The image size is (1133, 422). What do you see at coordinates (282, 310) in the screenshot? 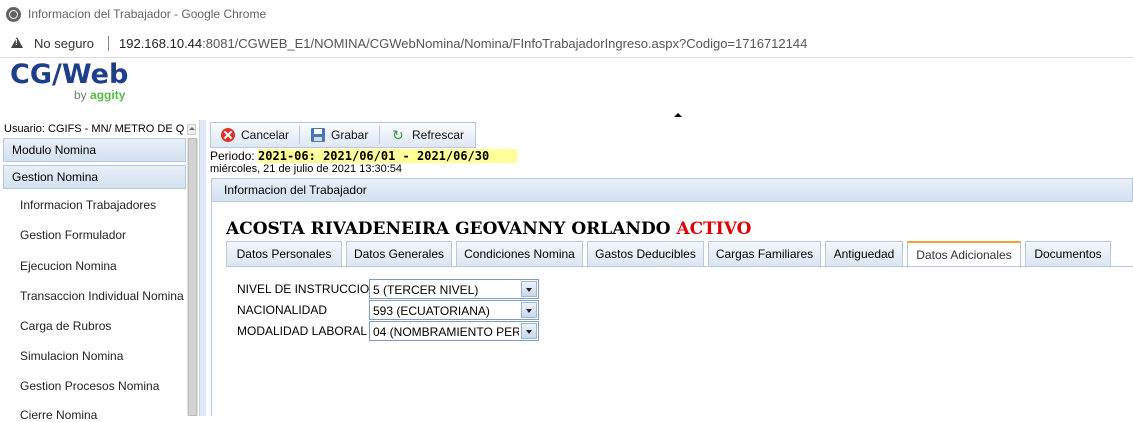
I see `field-label-nacionalidad: NACIONALIDAD` at bounding box center [282, 310].